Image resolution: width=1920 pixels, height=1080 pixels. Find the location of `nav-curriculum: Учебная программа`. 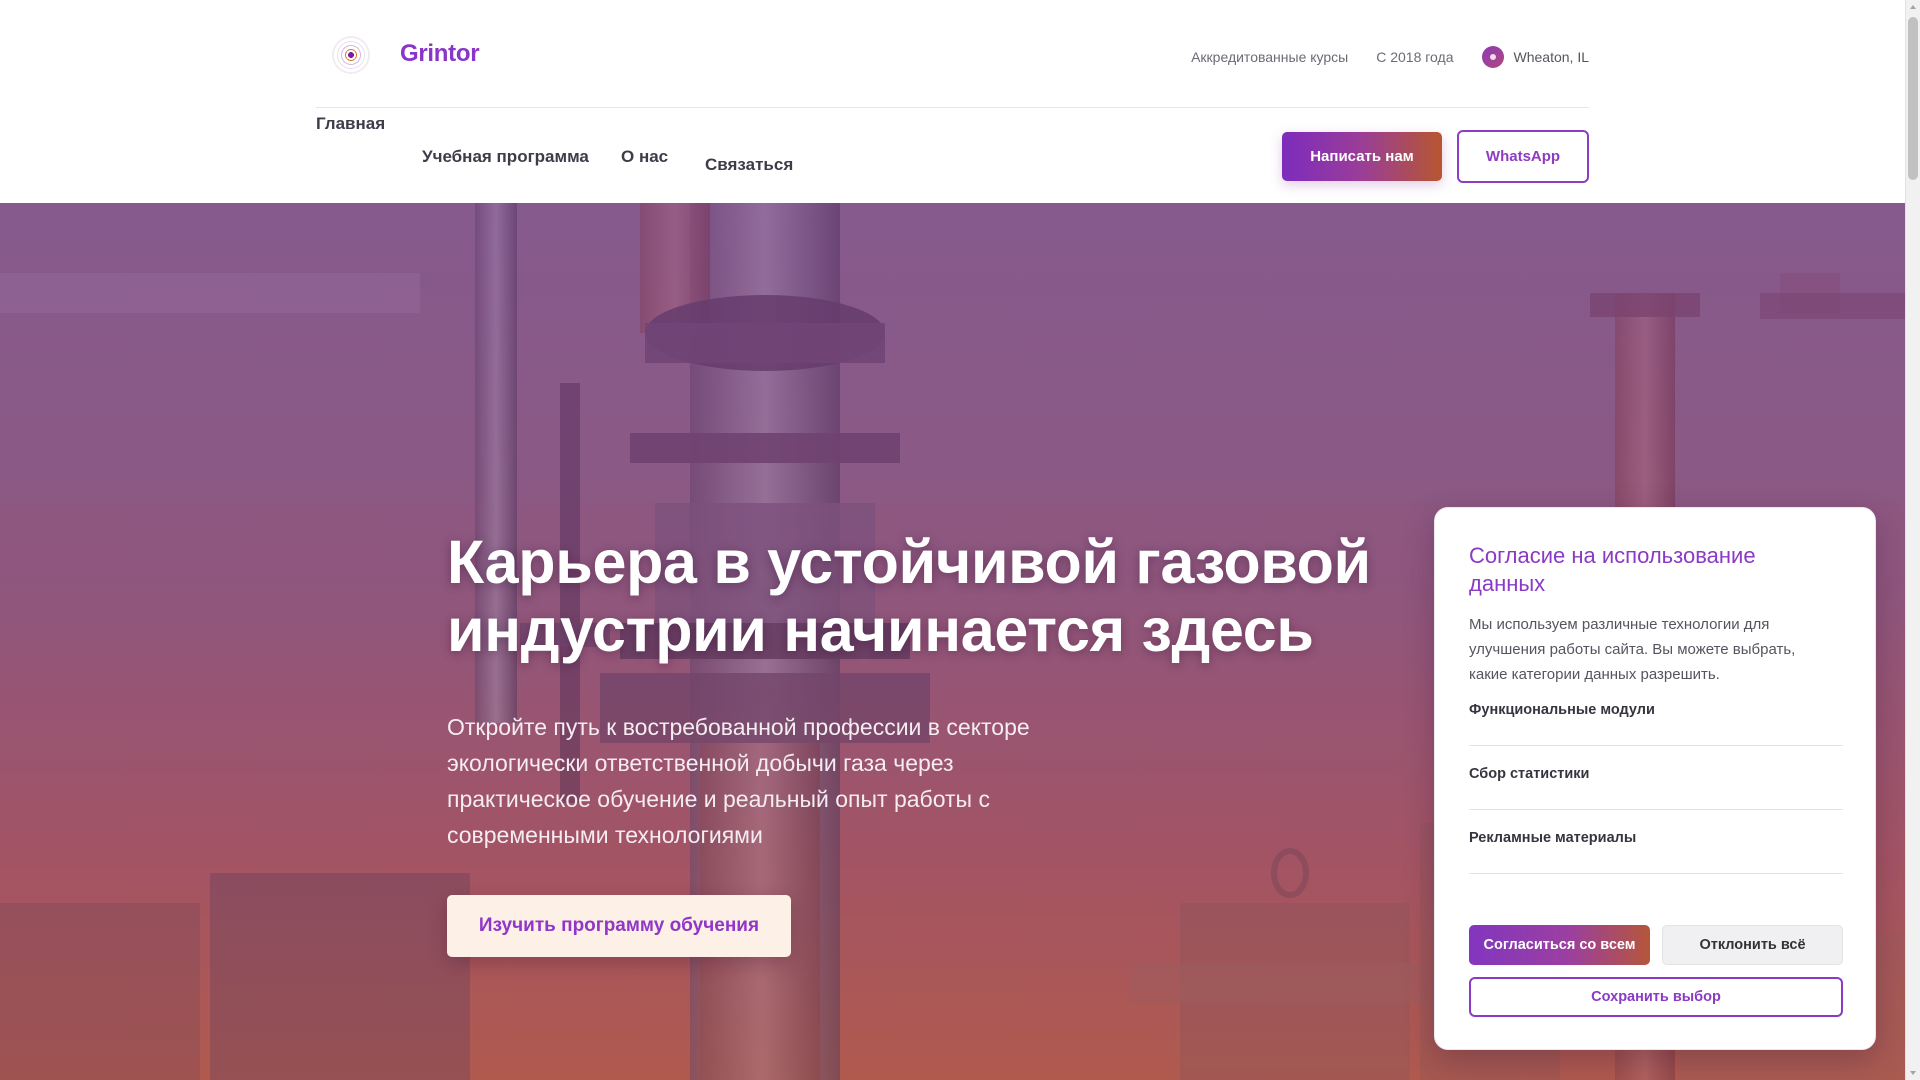

nav-curriculum: Учебная программа is located at coordinates (505, 157).